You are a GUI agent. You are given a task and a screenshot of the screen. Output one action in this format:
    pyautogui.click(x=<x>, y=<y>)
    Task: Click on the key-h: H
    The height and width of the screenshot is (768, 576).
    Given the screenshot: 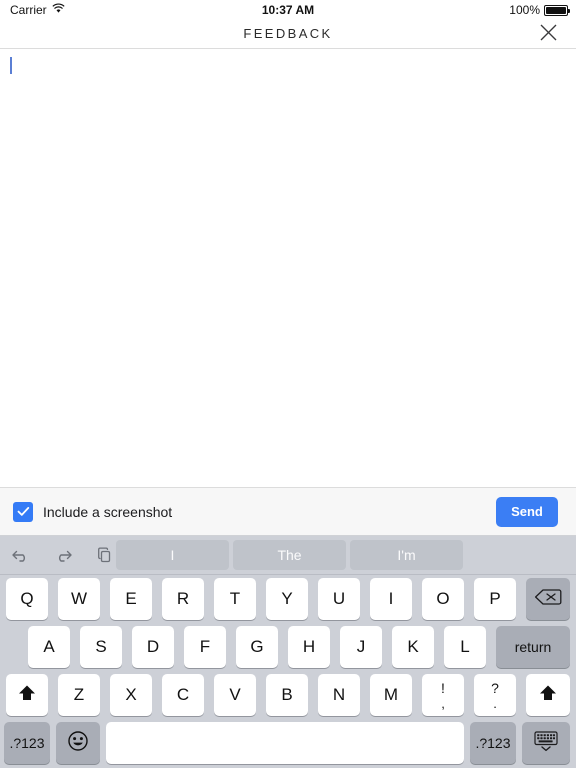 What is the action you would take?
    pyautogui.click(x=309, y=647)
    